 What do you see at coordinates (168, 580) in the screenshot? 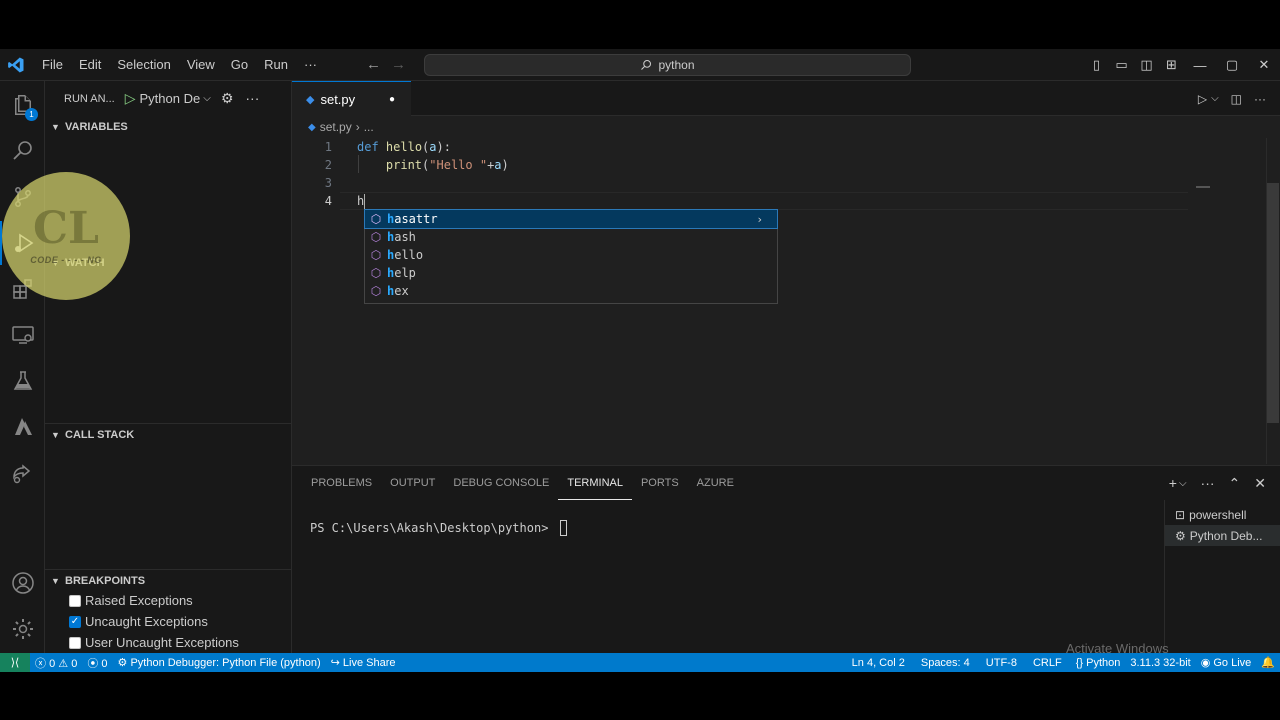
I see `breakpoints-section-header: ▼ BREAKPOINTS` at bounding box center [168, 580].